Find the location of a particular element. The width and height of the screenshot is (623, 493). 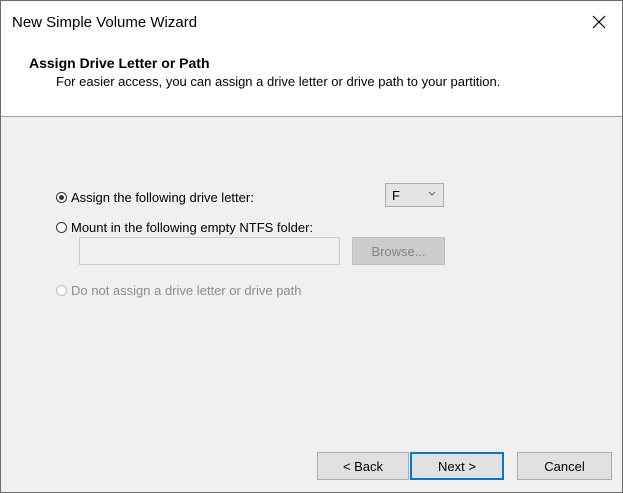

wizard-footer: < Back Next > Cancel is located at coordinates (311, 465).